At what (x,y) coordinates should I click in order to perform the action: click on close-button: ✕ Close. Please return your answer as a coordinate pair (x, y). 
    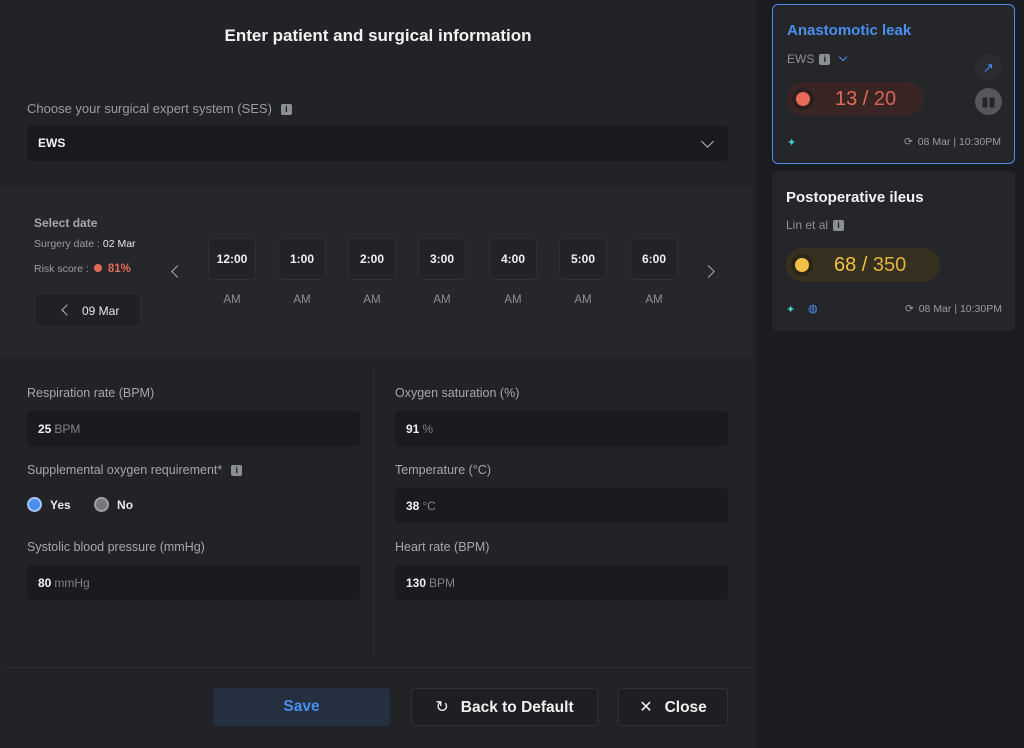
    Looking at the image, I should click on (673, 707).